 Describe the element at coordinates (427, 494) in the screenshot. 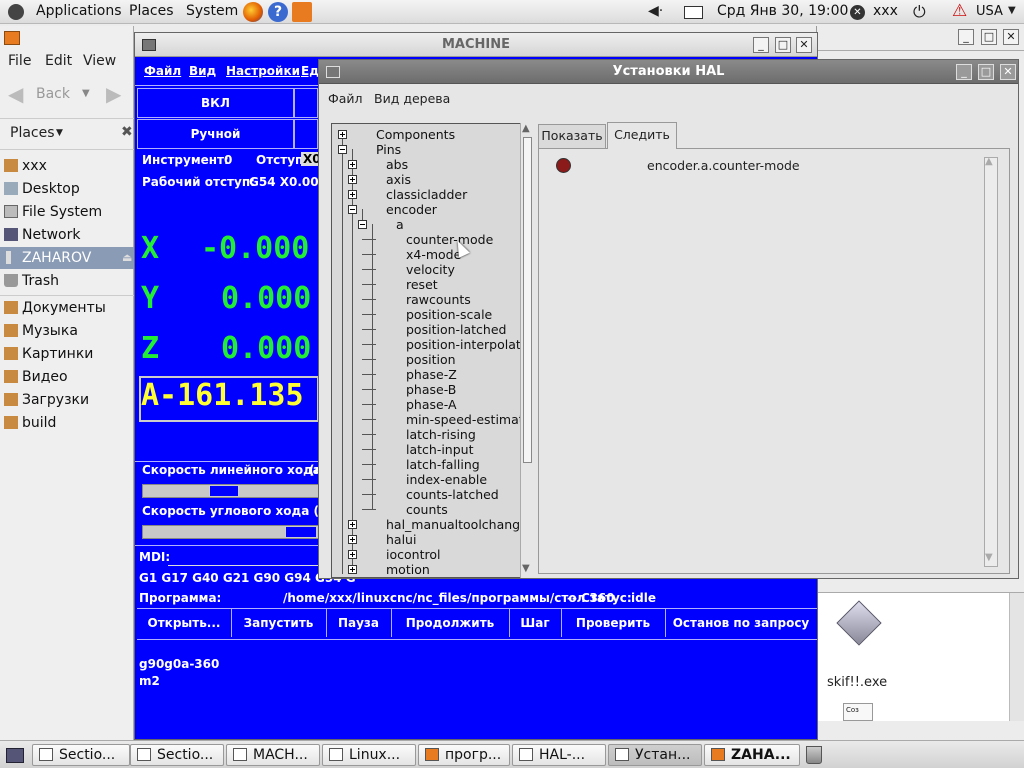

I see `tree-leaf: counts-latched` at that location.